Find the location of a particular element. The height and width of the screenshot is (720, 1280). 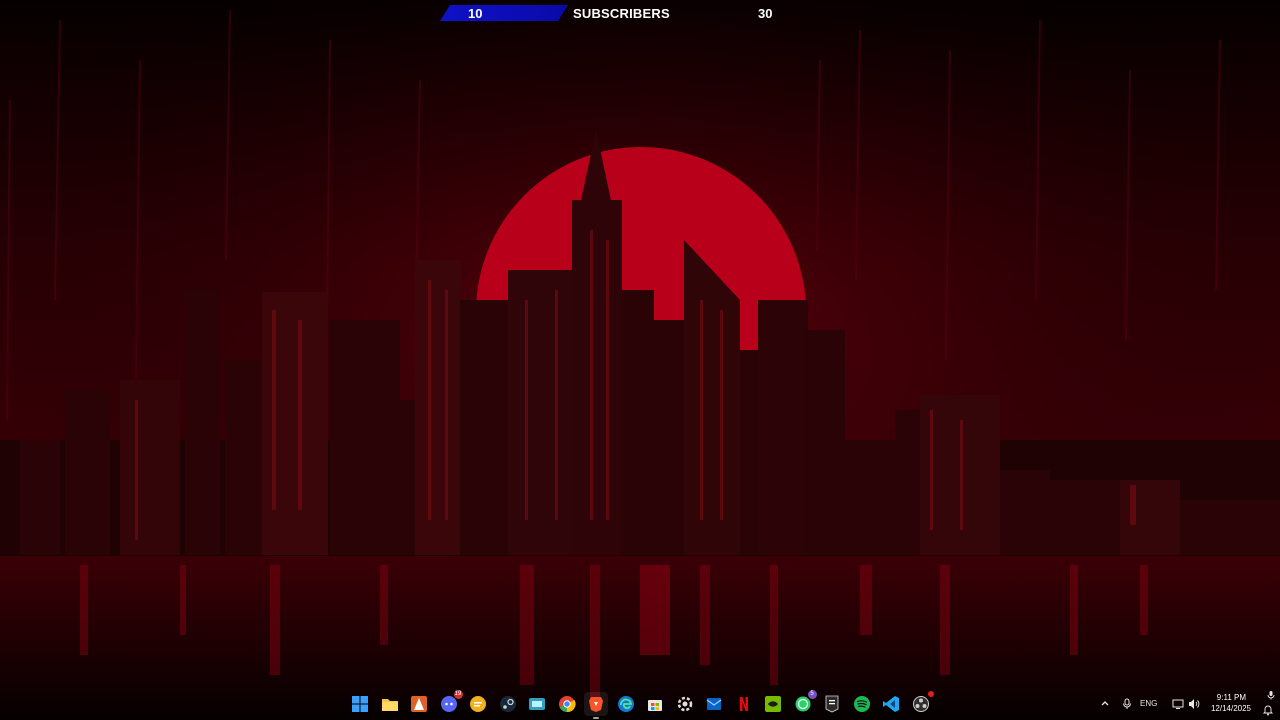

microsoft-store-icon is located at coordinates (655, 705).